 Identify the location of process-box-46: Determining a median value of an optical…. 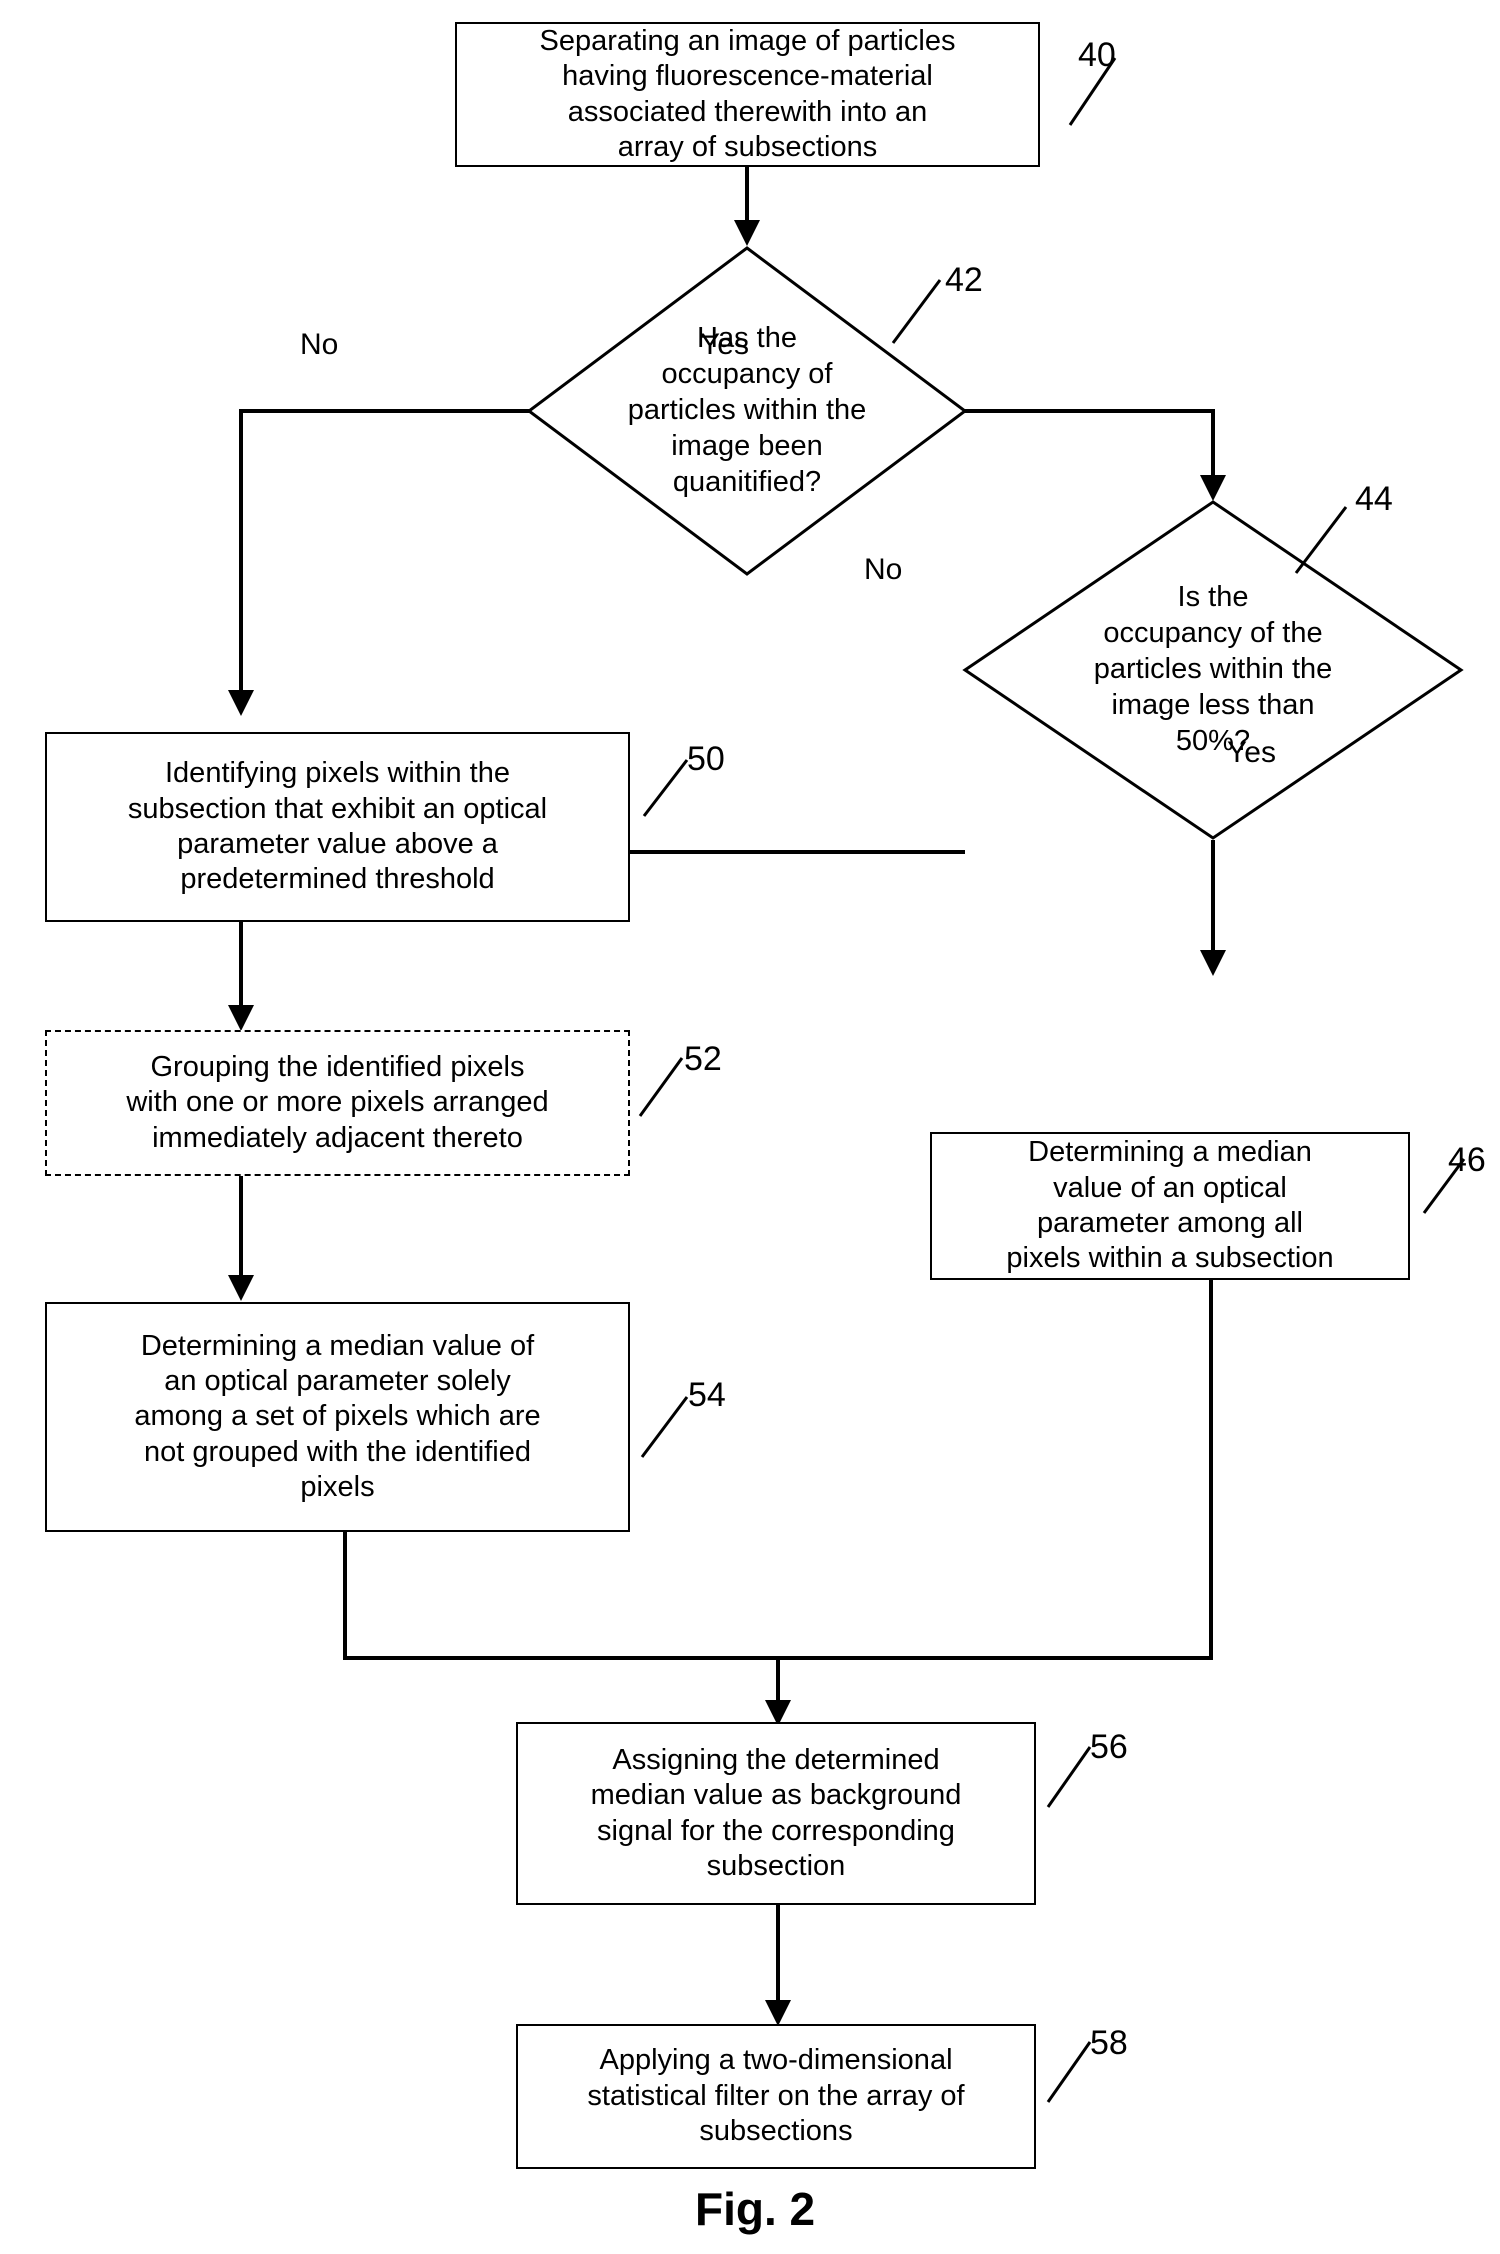
(1170, 1206).